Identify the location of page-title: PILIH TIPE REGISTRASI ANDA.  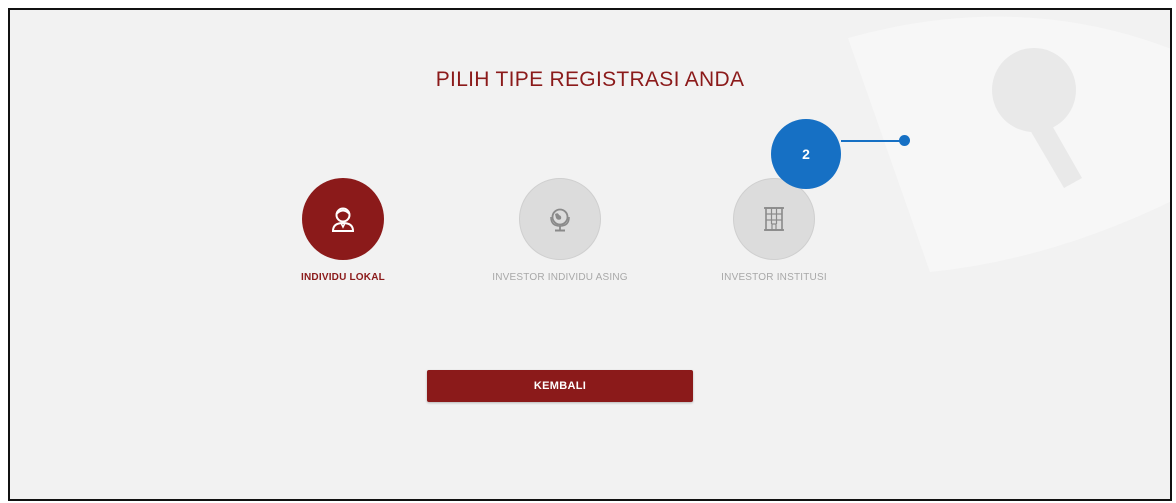
(590, 79).